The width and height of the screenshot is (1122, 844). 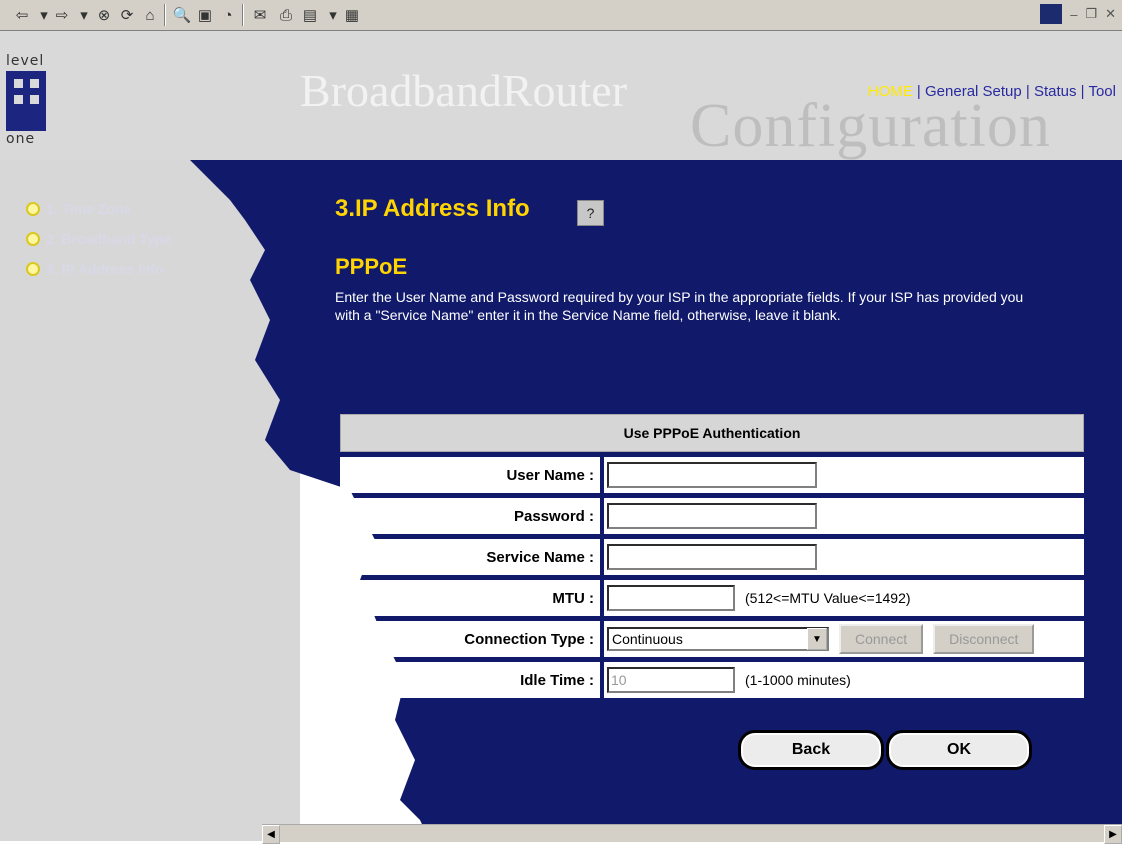 I want to click on restore-icon: ❐, so click(x=1091, y=14).